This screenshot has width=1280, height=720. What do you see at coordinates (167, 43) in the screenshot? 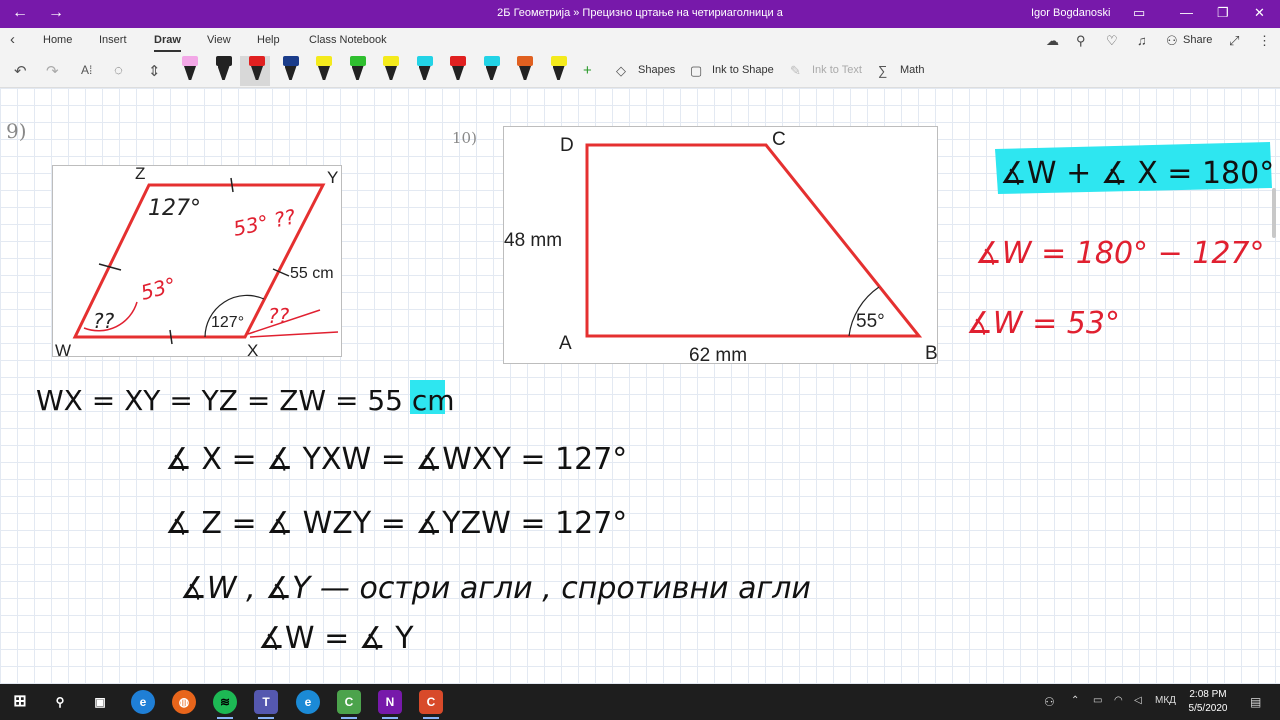
I see `tab-draw: Draw` at bounding box center [167, 43].